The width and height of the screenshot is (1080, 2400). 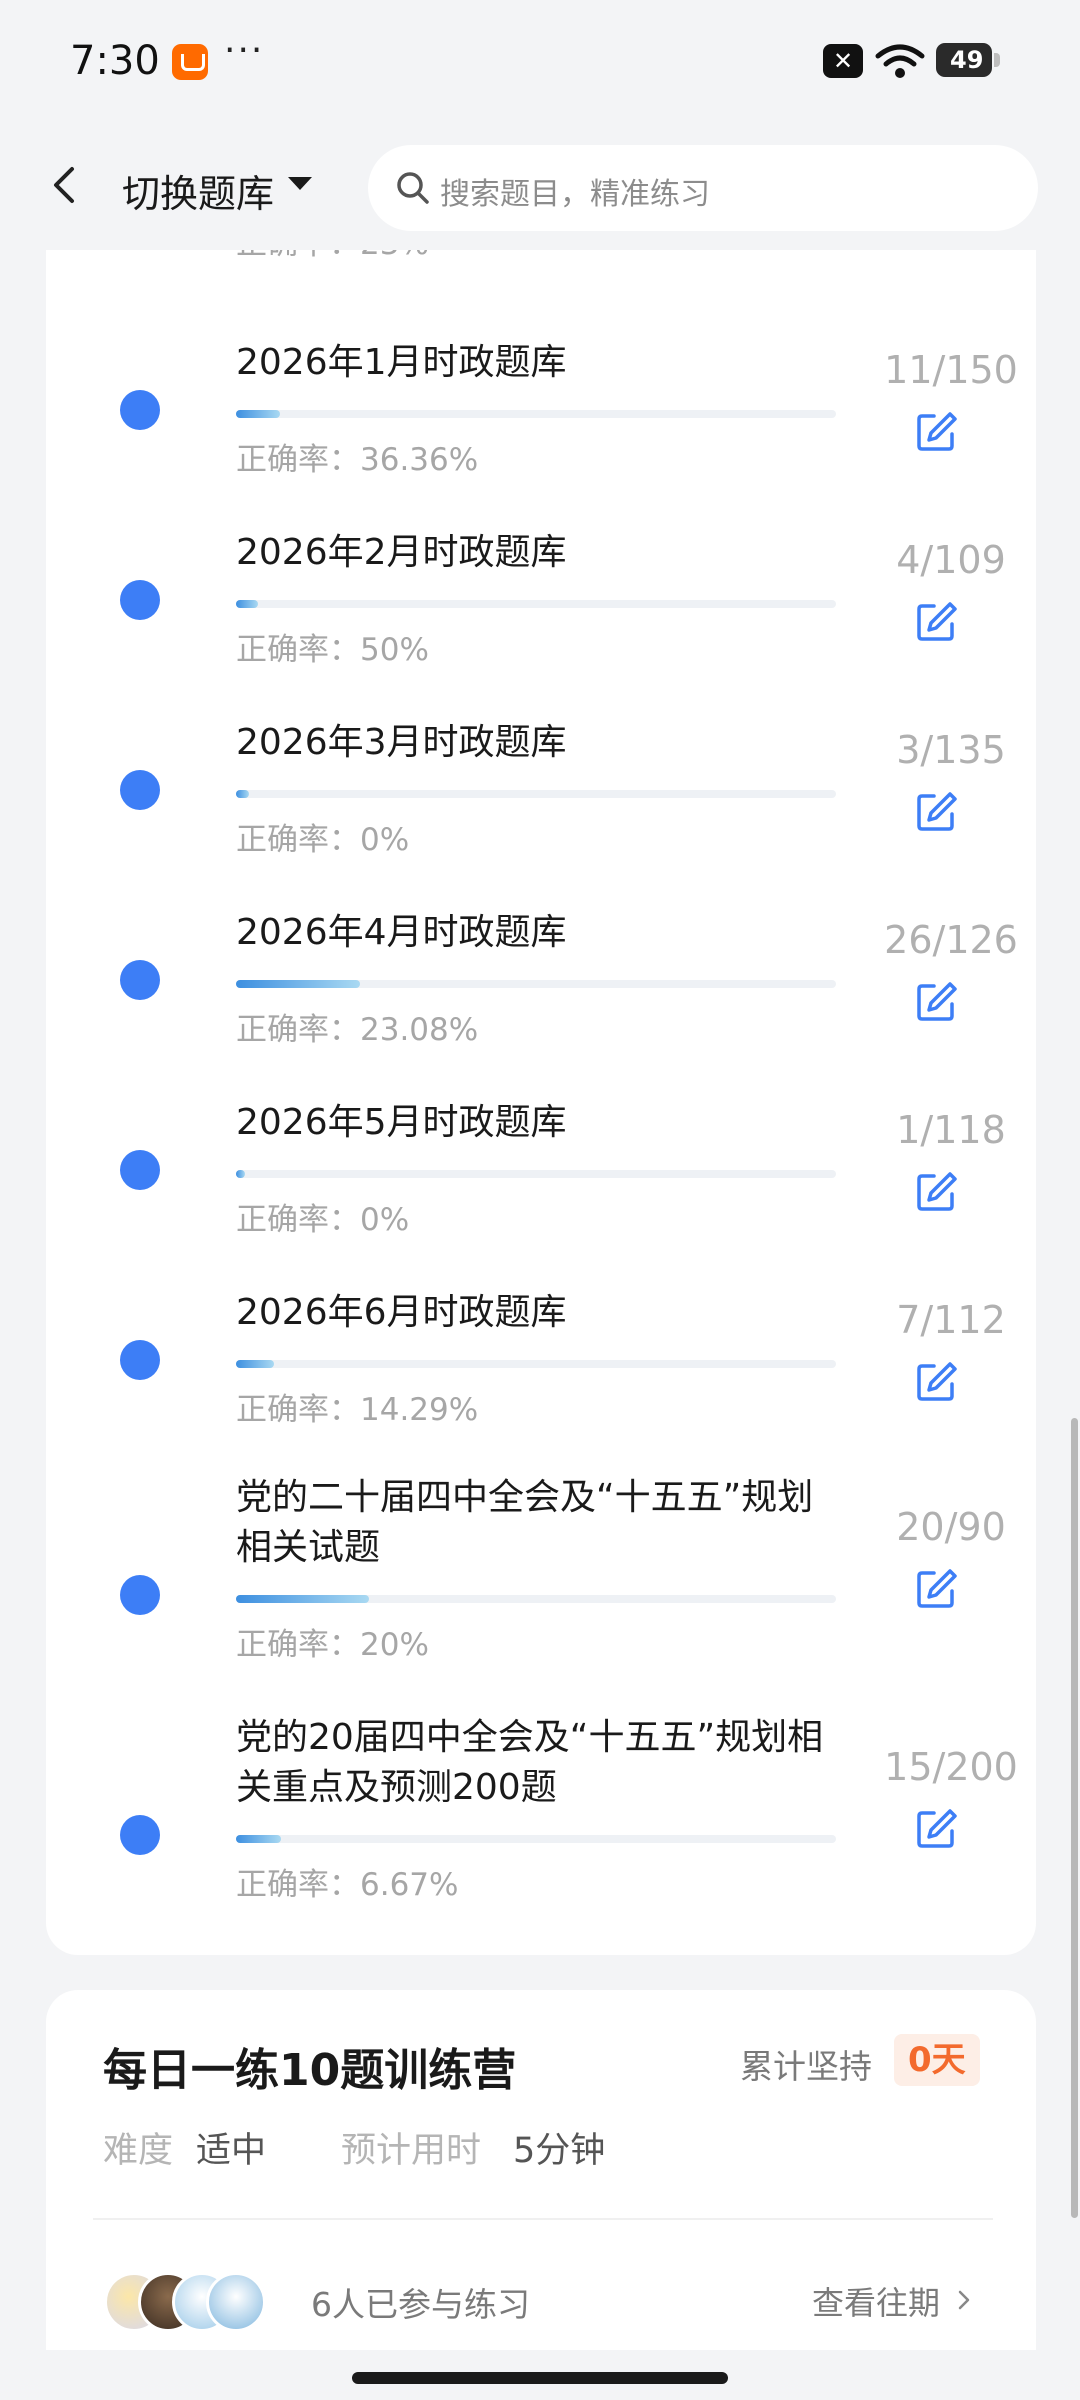 What do you see at coordinates (357, 1030) in the screenshot?
I see `accuracy-text: 正确率：23.08%` at bounding box center [357, 1030].